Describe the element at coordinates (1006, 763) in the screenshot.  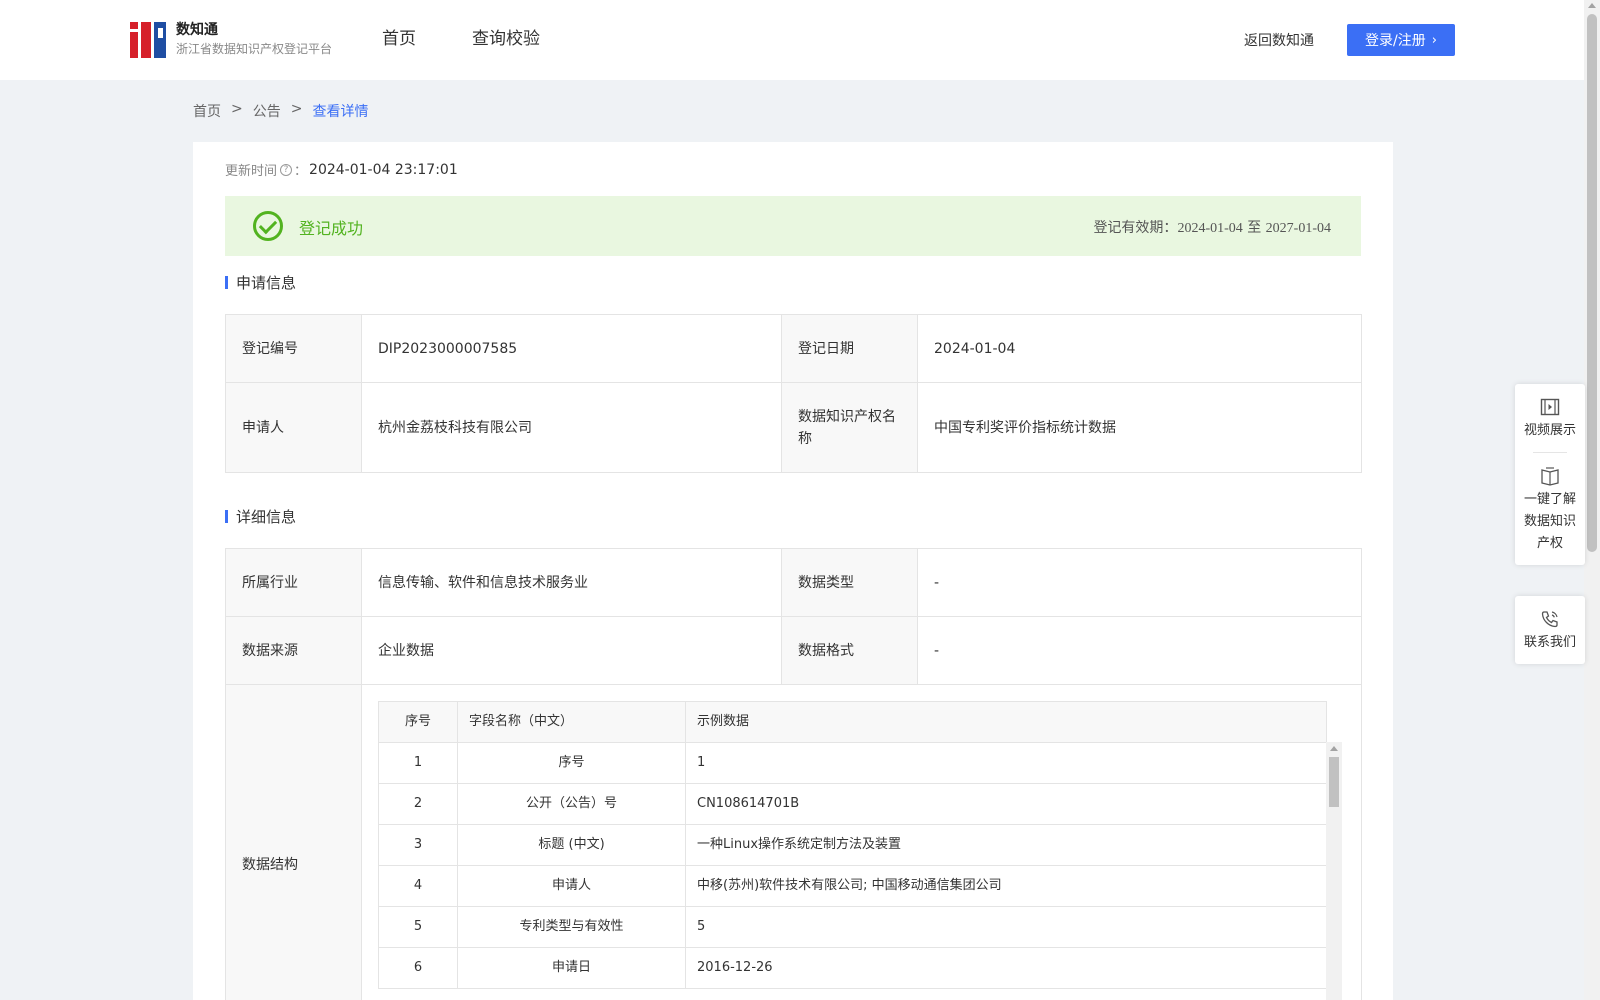
I see `cell-sample: 1` at that location.